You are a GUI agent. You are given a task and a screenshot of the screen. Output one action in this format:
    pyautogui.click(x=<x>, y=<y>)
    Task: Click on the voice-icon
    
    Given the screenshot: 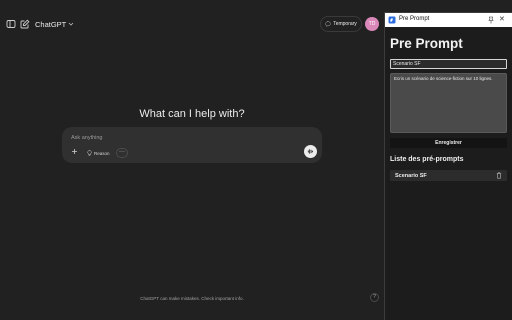 What is the action you would take?
    pyautogui.click(x=310, y=151)
    